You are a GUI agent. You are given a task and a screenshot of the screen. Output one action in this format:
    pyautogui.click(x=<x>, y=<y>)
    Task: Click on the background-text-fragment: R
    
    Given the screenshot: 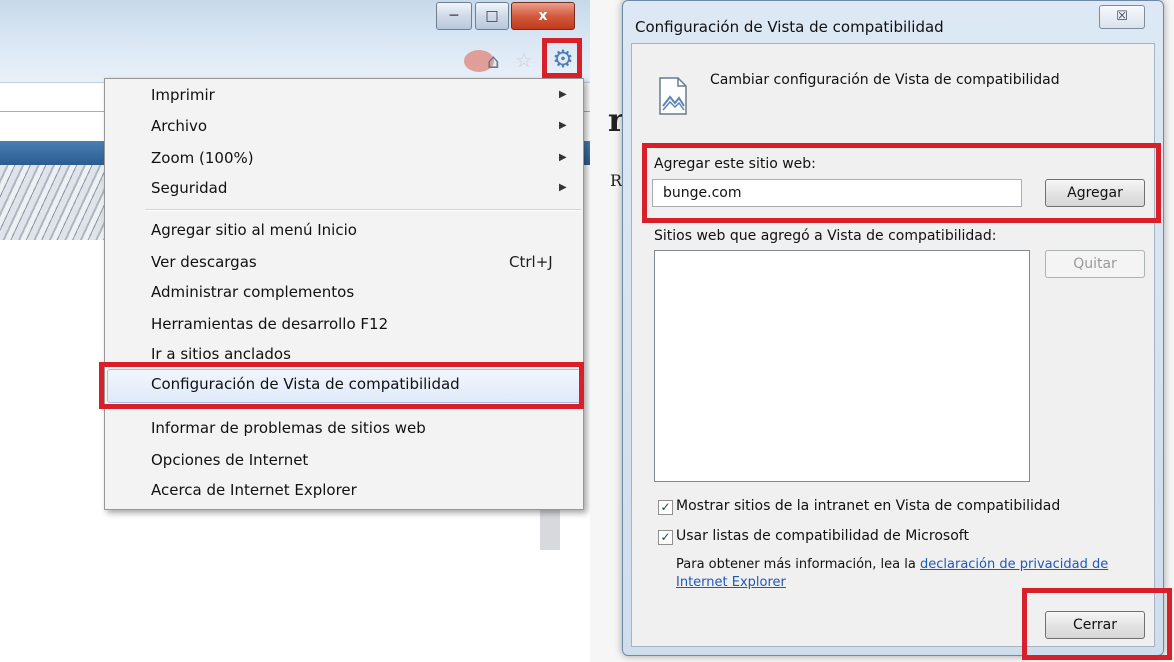 What is the action you would take?
    pyautogui.click(x=616, y=180)
    